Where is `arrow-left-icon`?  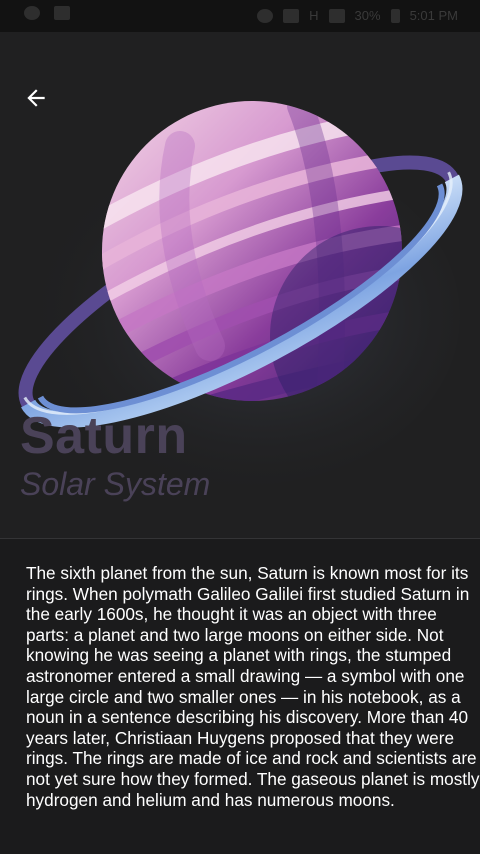
arrow-left-icon is located at coordinates (36, 98).